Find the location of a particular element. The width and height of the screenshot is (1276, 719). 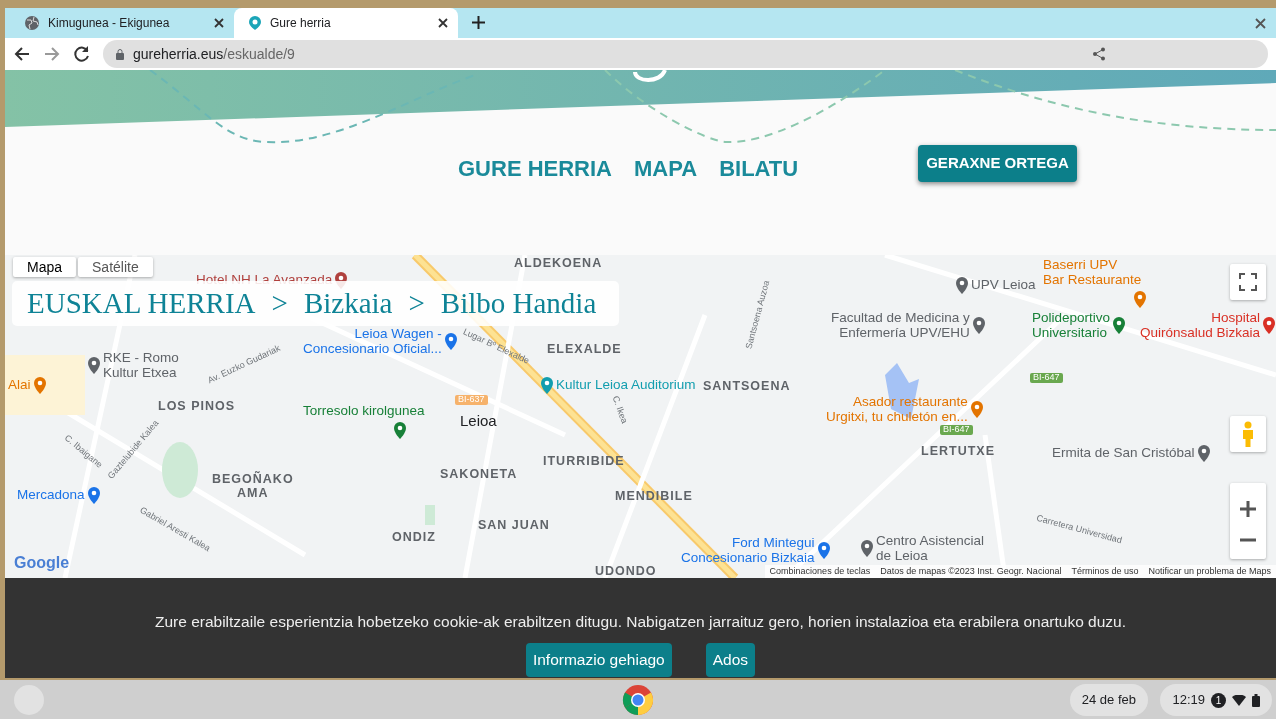

street-label: C. Ikea is located at coordinates (619, 410).